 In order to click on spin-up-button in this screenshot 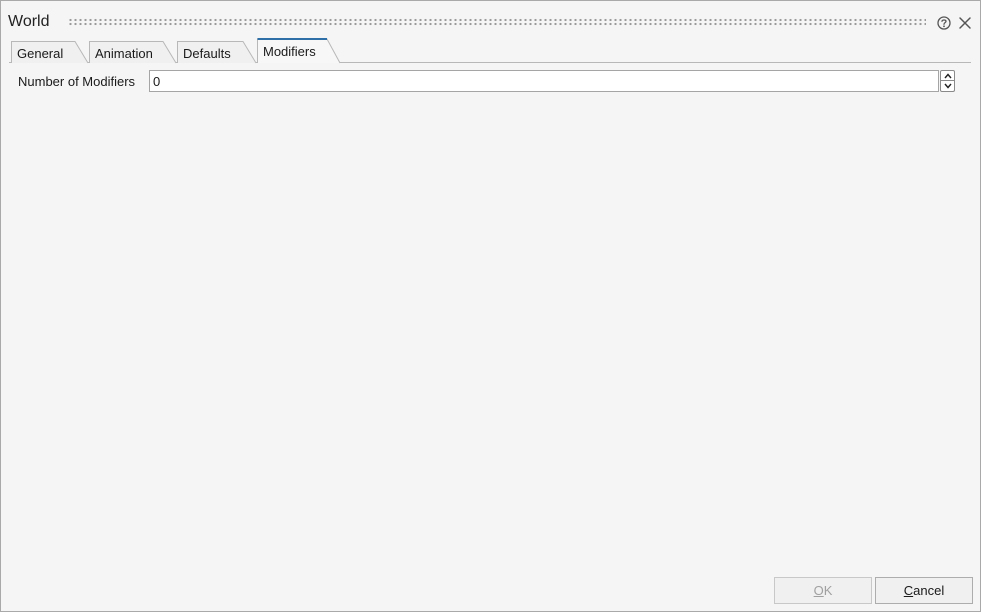, I will do `click(947, 75)`.